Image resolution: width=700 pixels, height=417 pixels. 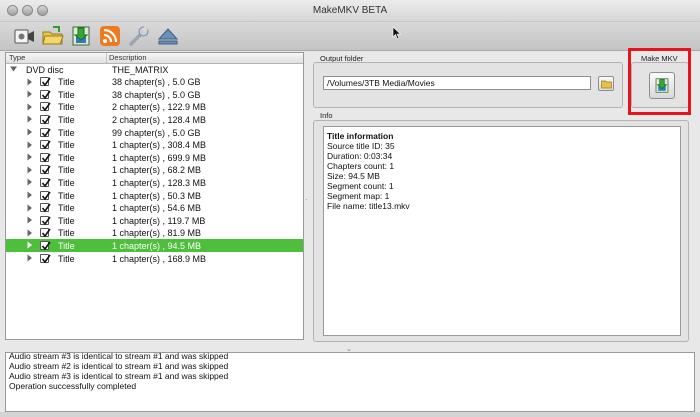 I want to click on stream-button, so click(x=110, y=36).